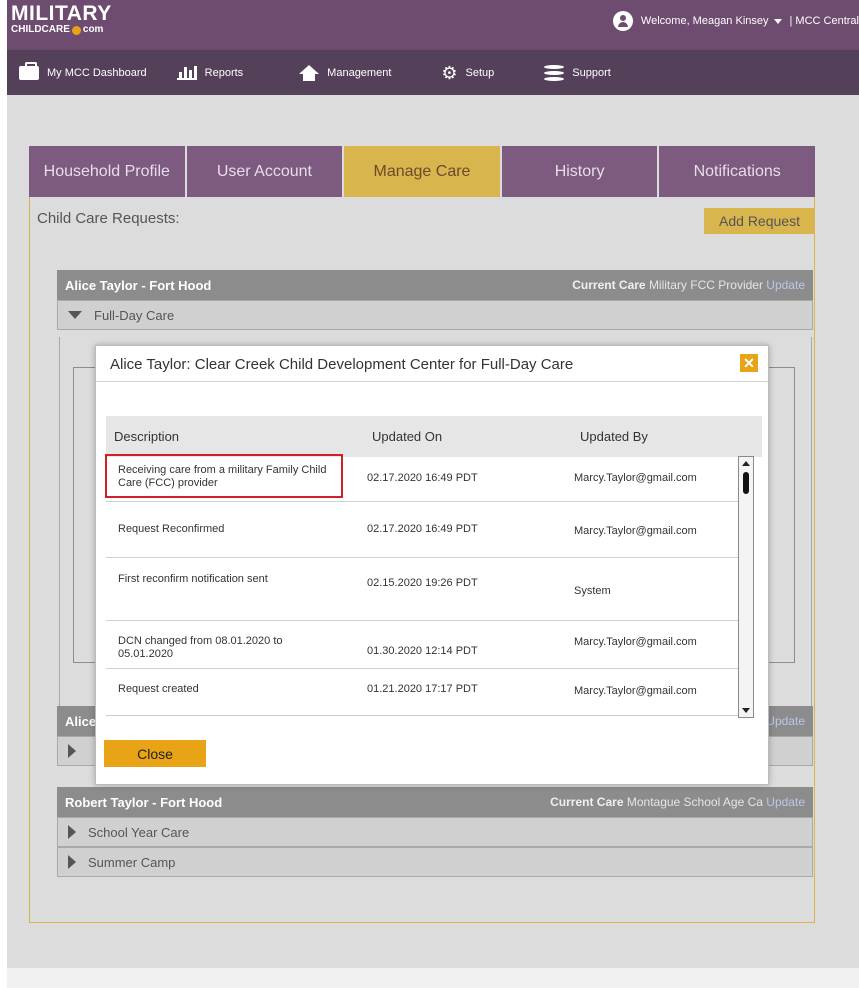  What do you see at coordinates (480, 72) in the screenshot?
I see `nav-setup-label: Setup` at bounding box center [480, 72].